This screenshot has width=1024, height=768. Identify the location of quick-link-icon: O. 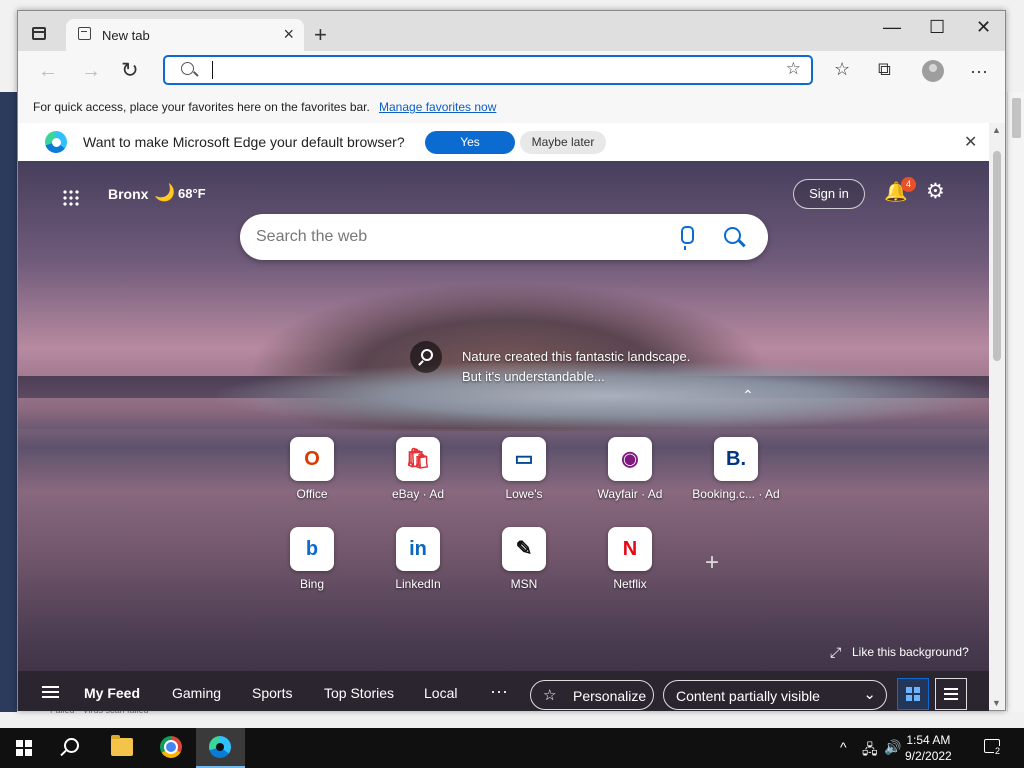
(312, 459).